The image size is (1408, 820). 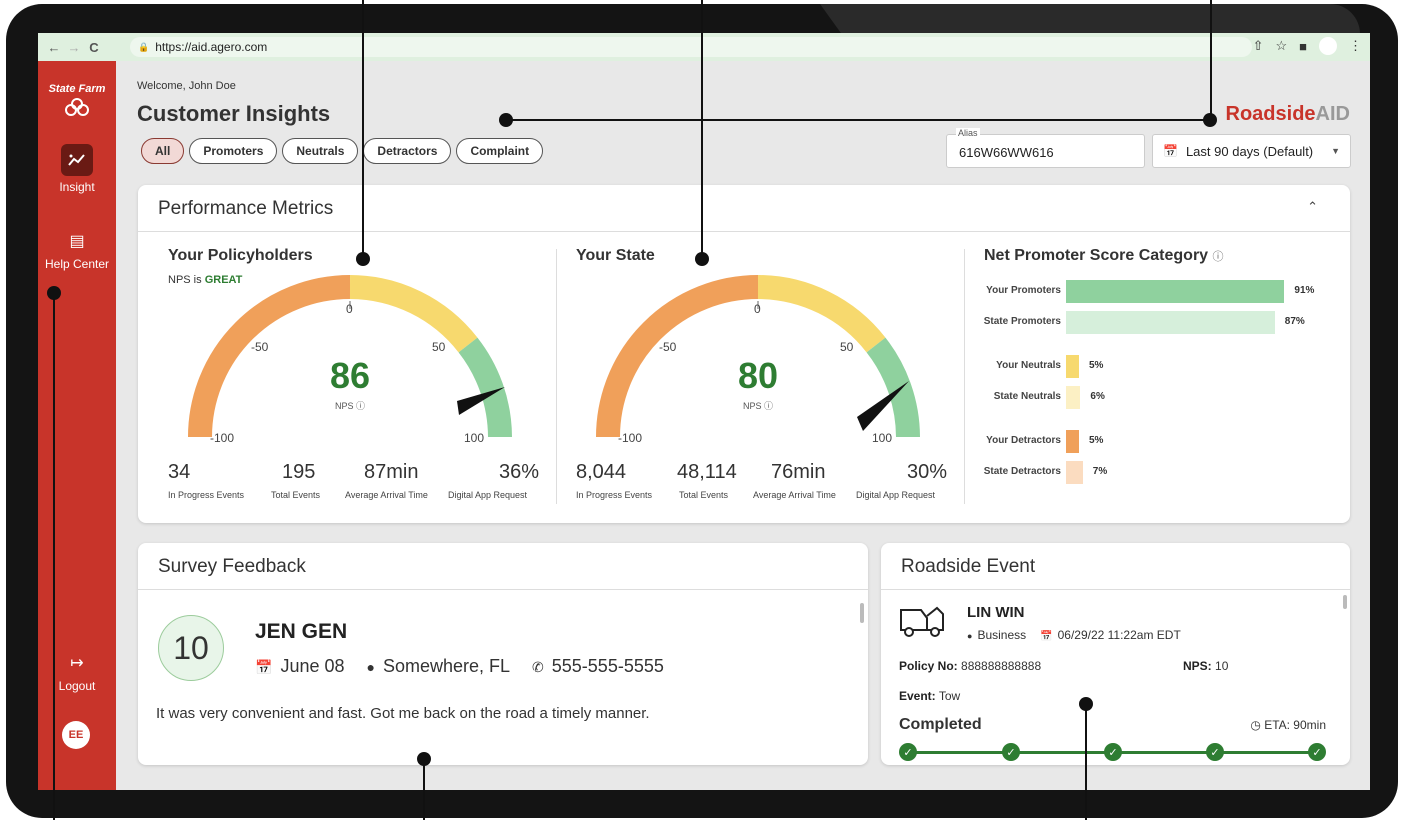 I want to click on sidebar-item-help-center: ▤ Help Center, so click(x=77, y=251).